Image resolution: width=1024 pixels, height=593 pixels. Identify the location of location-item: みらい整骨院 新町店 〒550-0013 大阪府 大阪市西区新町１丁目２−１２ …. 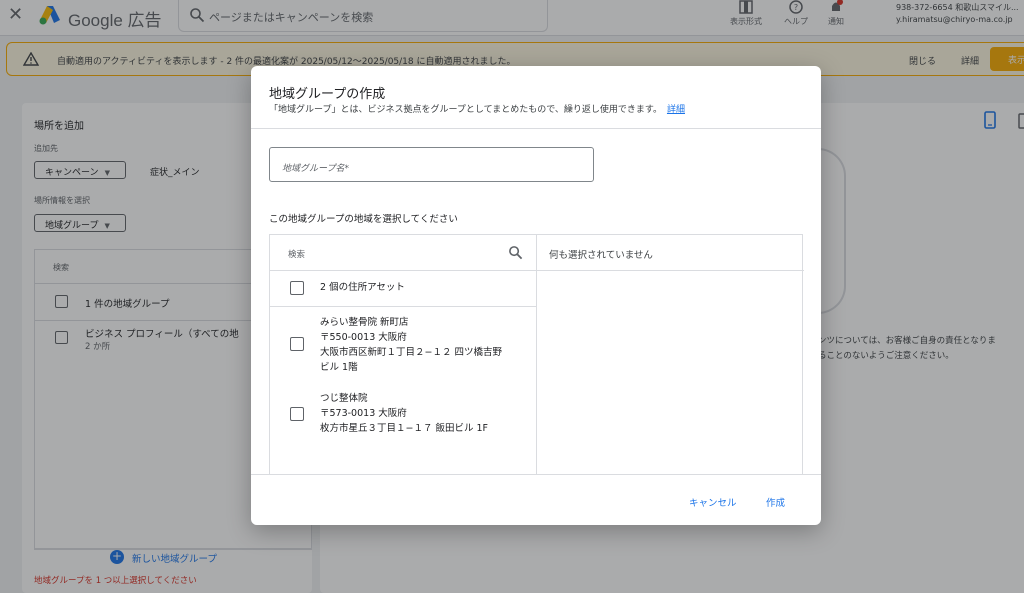
(411, 345).